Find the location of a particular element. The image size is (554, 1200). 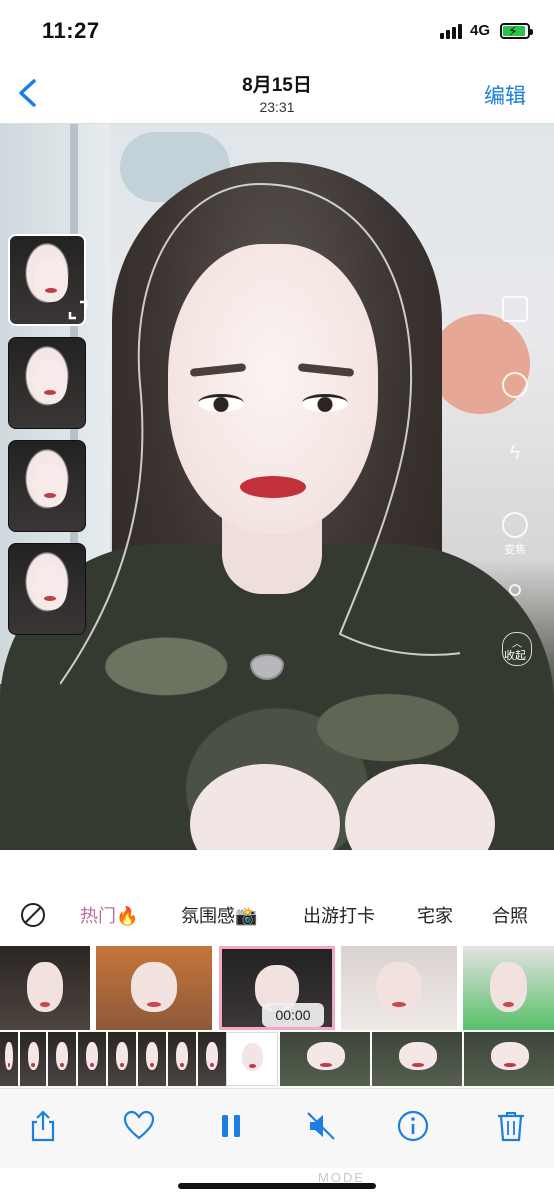

frame-ratio-icon is located at coordinates (515, 309).